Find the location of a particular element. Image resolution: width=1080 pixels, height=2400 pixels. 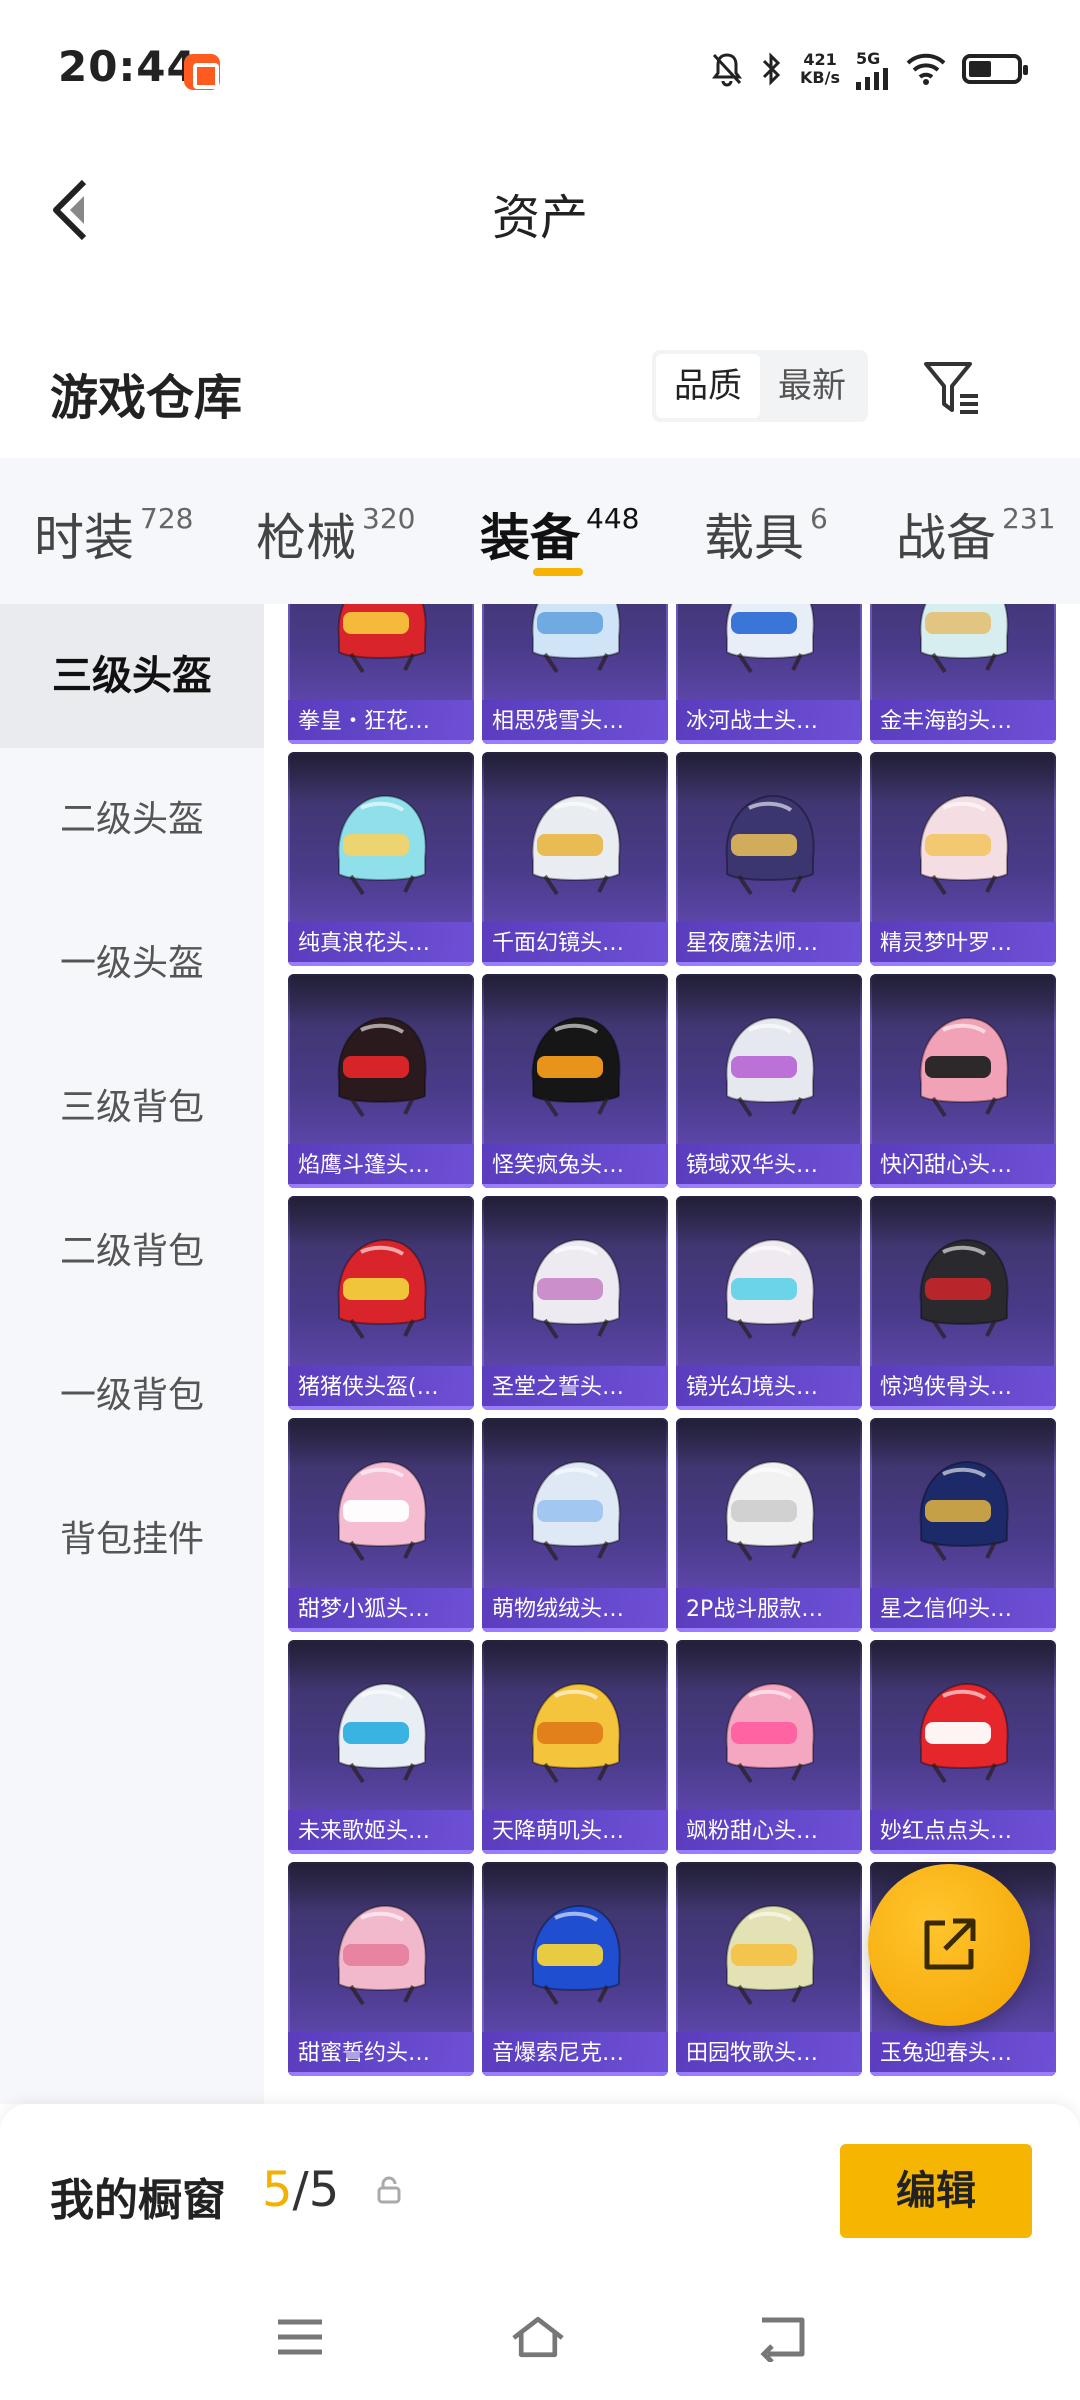

tab-count: 6 is located at coordinates (819, 518).